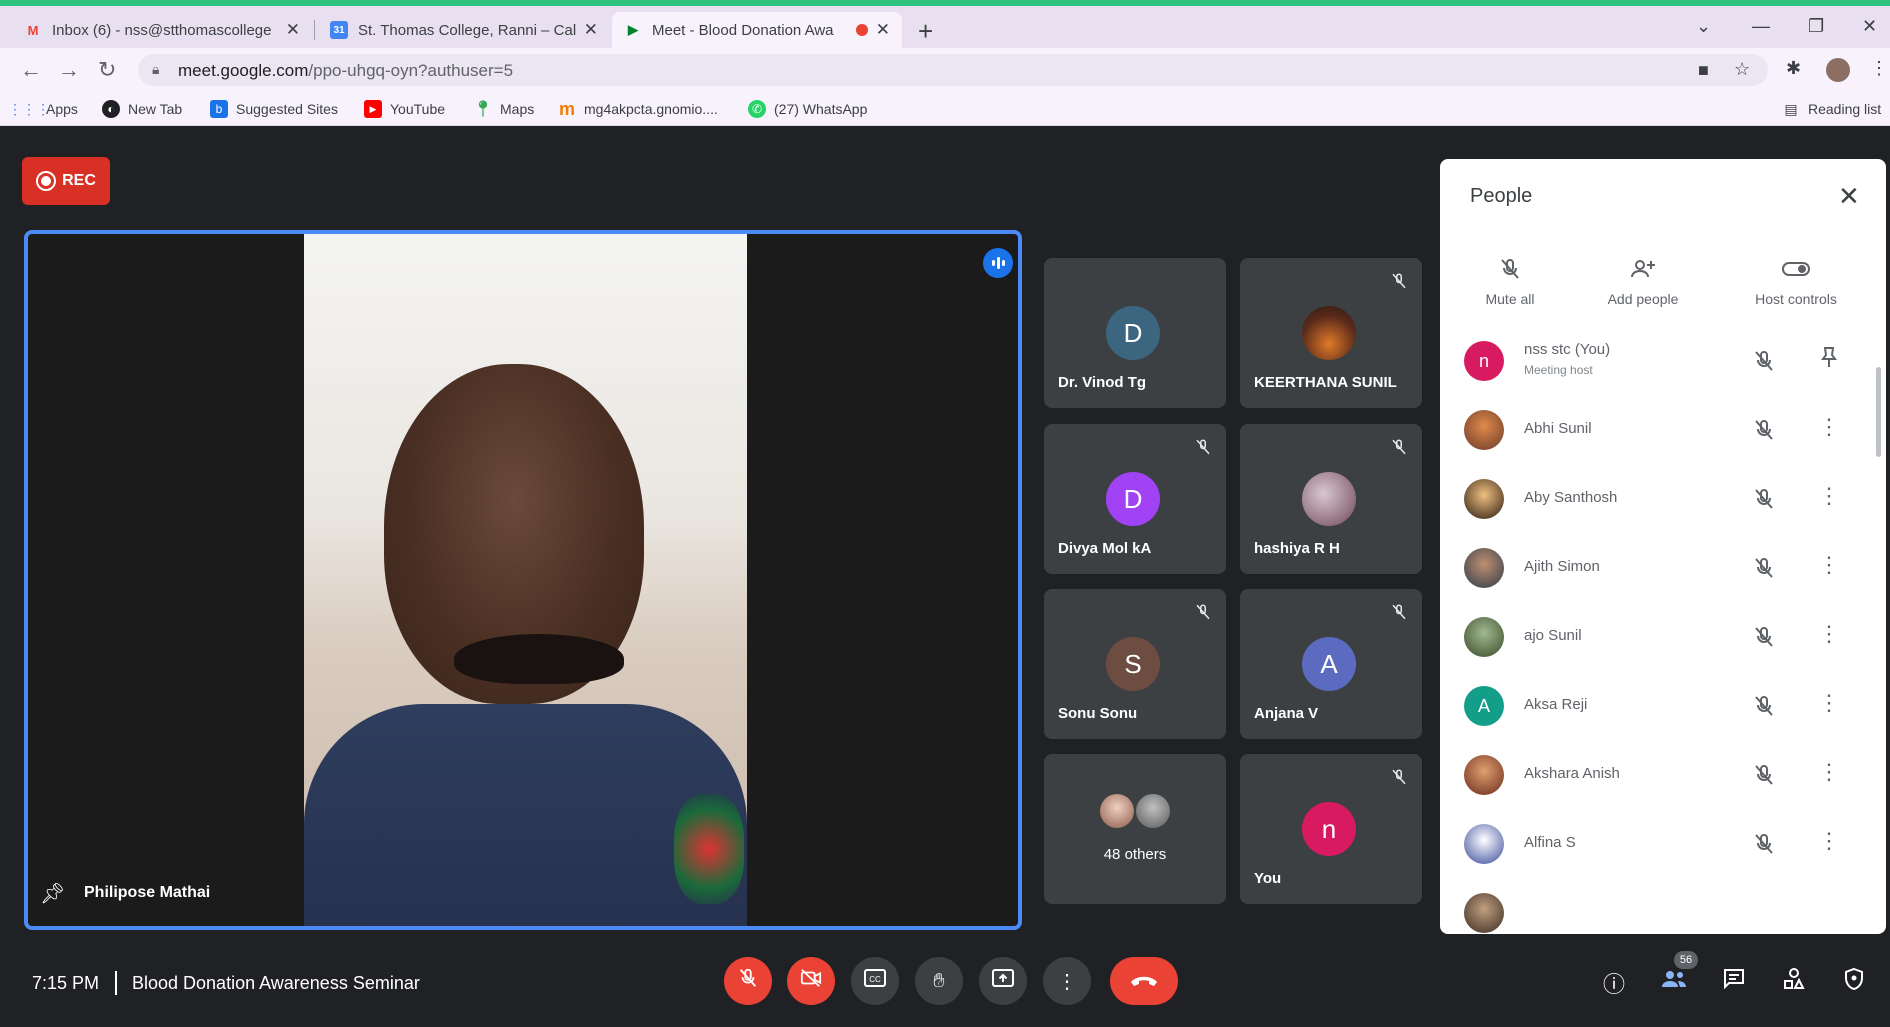 The height and width of the screenshot is (1027, 1890). I want to click on bookmark-apps: ⋮⋮⋮ Apps, so click(43, 109).